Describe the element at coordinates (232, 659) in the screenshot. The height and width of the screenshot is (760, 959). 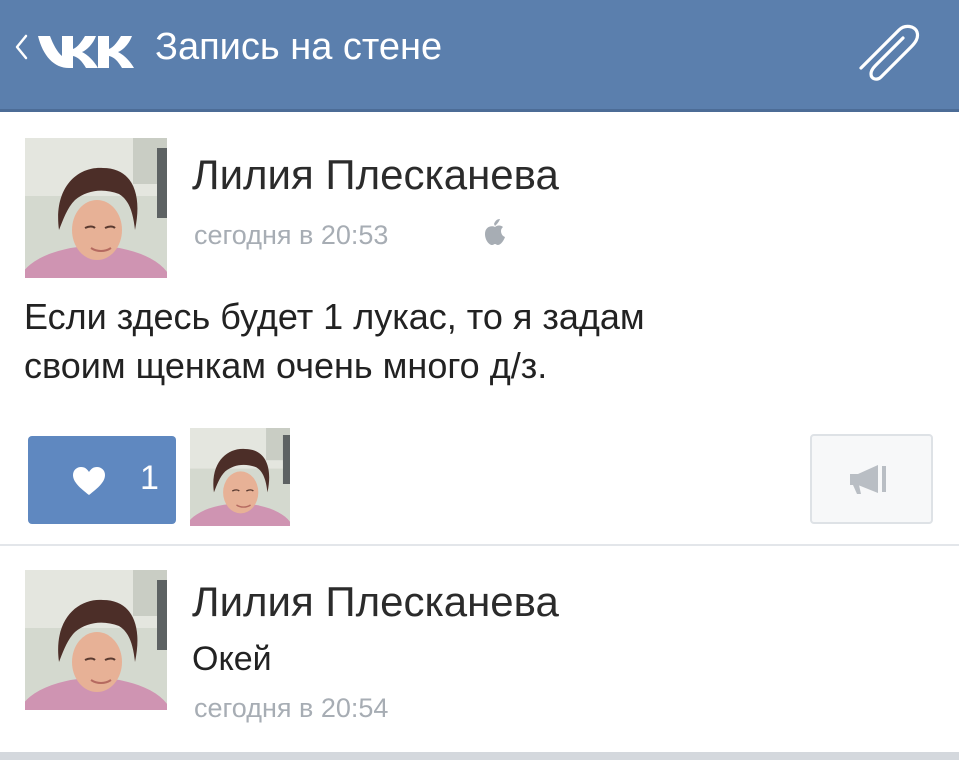
I see `comment-text: Окей` at that location.